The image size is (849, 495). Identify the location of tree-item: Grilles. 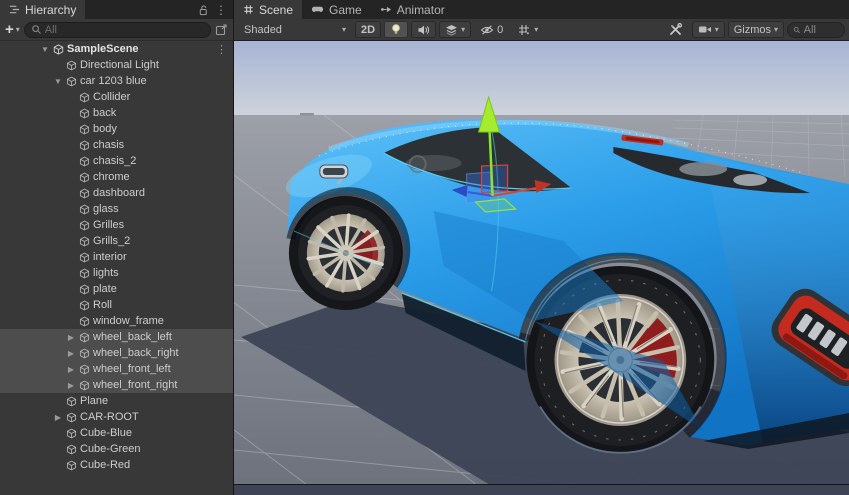
(116, 225).